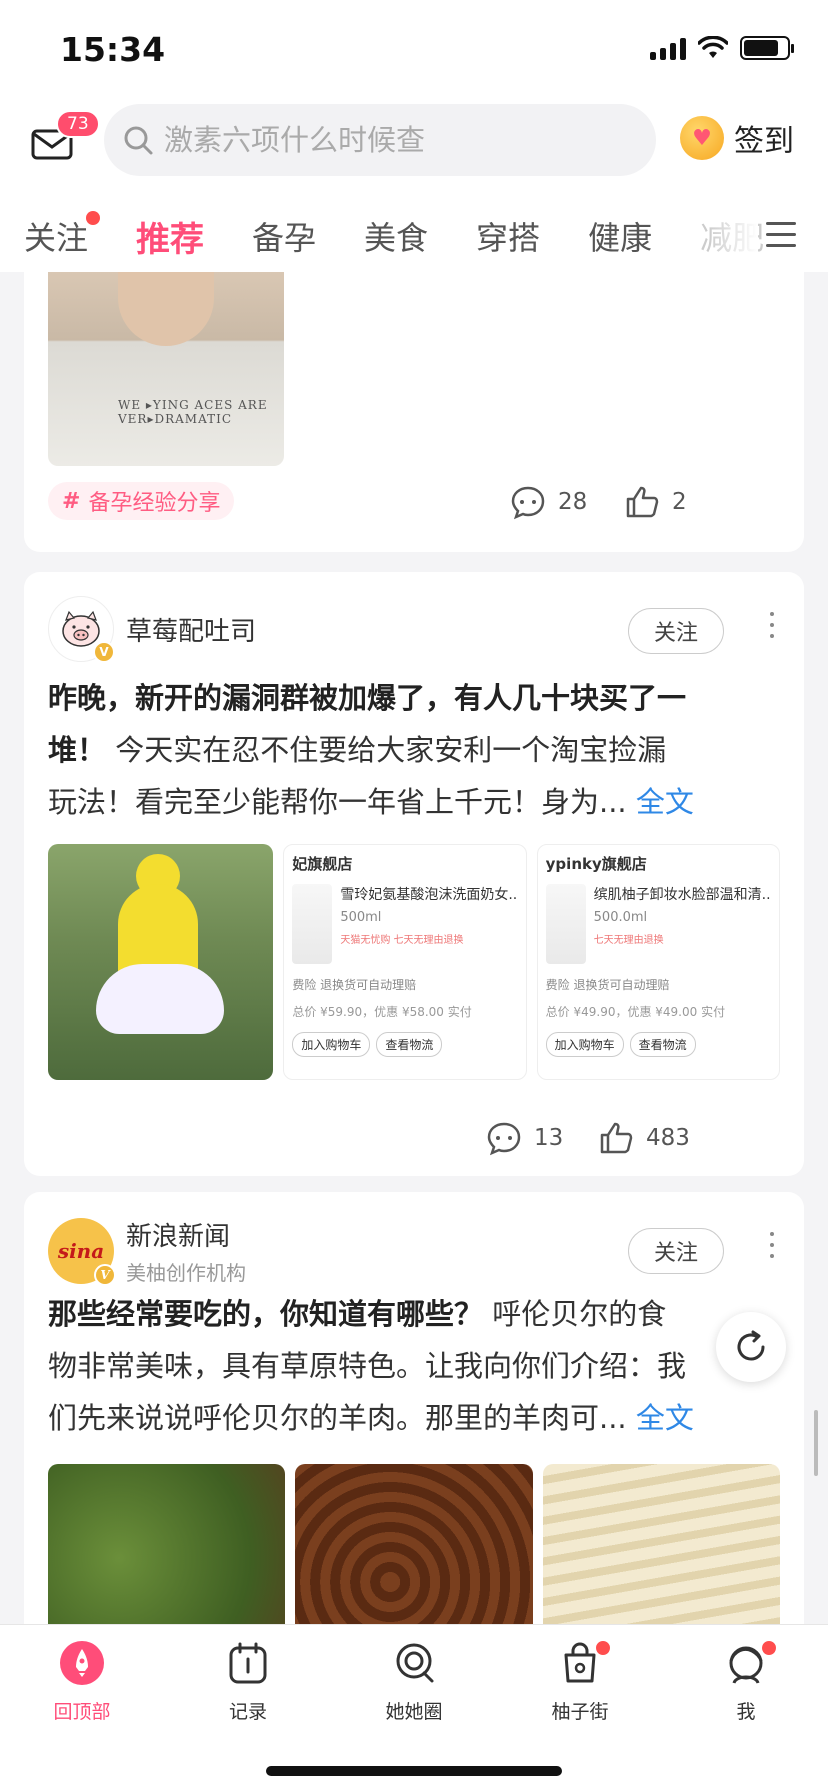 This screenshot has height=1792, width=828. I want to click on comment-count: 13, so click(549, 1138).